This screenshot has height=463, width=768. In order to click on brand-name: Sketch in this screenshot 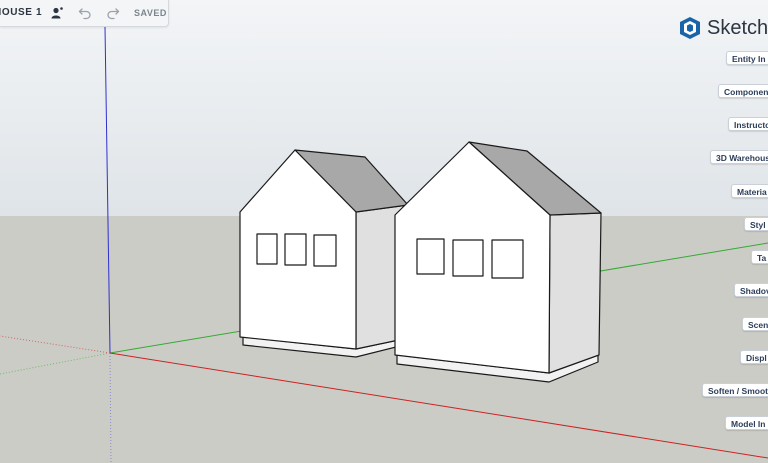, I will do `click(737, 27)`.